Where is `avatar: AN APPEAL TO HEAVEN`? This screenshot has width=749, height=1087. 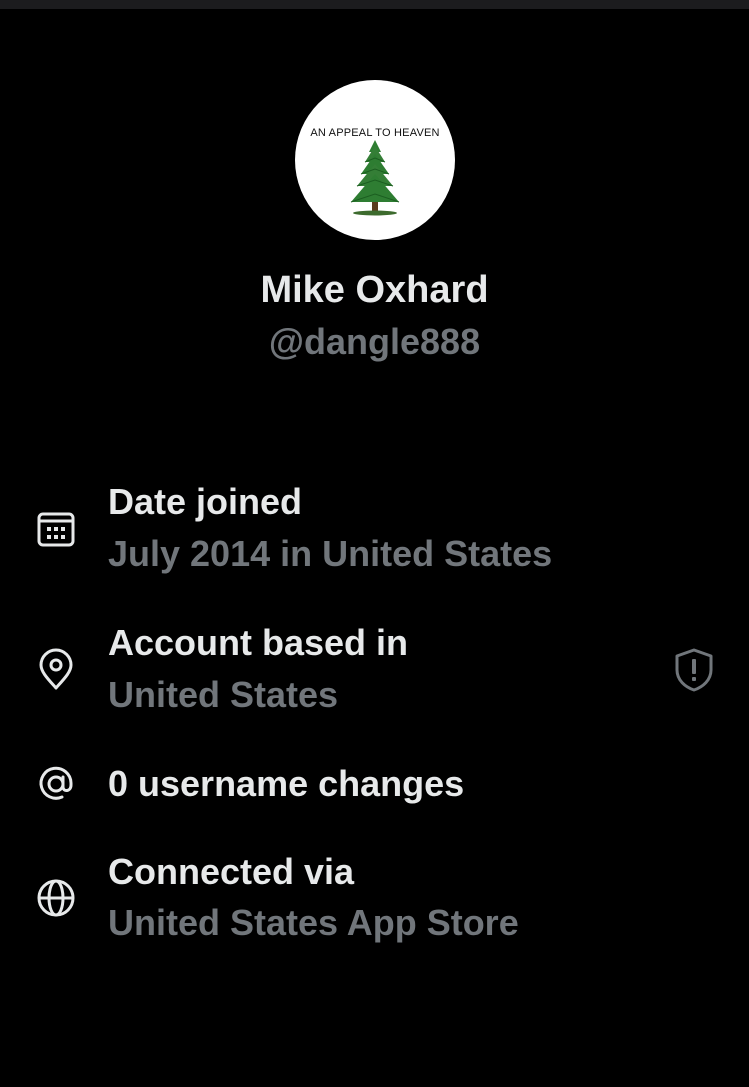 avatar: AN APPEAL TO HEAVEN is located at coordinates (375, 160).